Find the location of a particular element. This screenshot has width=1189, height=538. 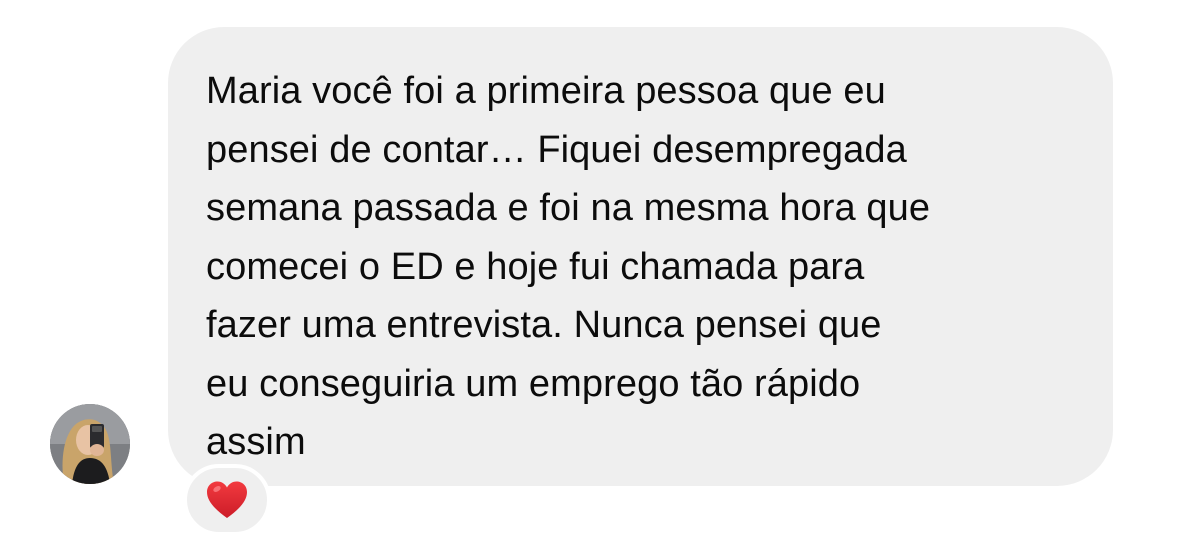

sender-avatar is located at coordinates (90, 444).